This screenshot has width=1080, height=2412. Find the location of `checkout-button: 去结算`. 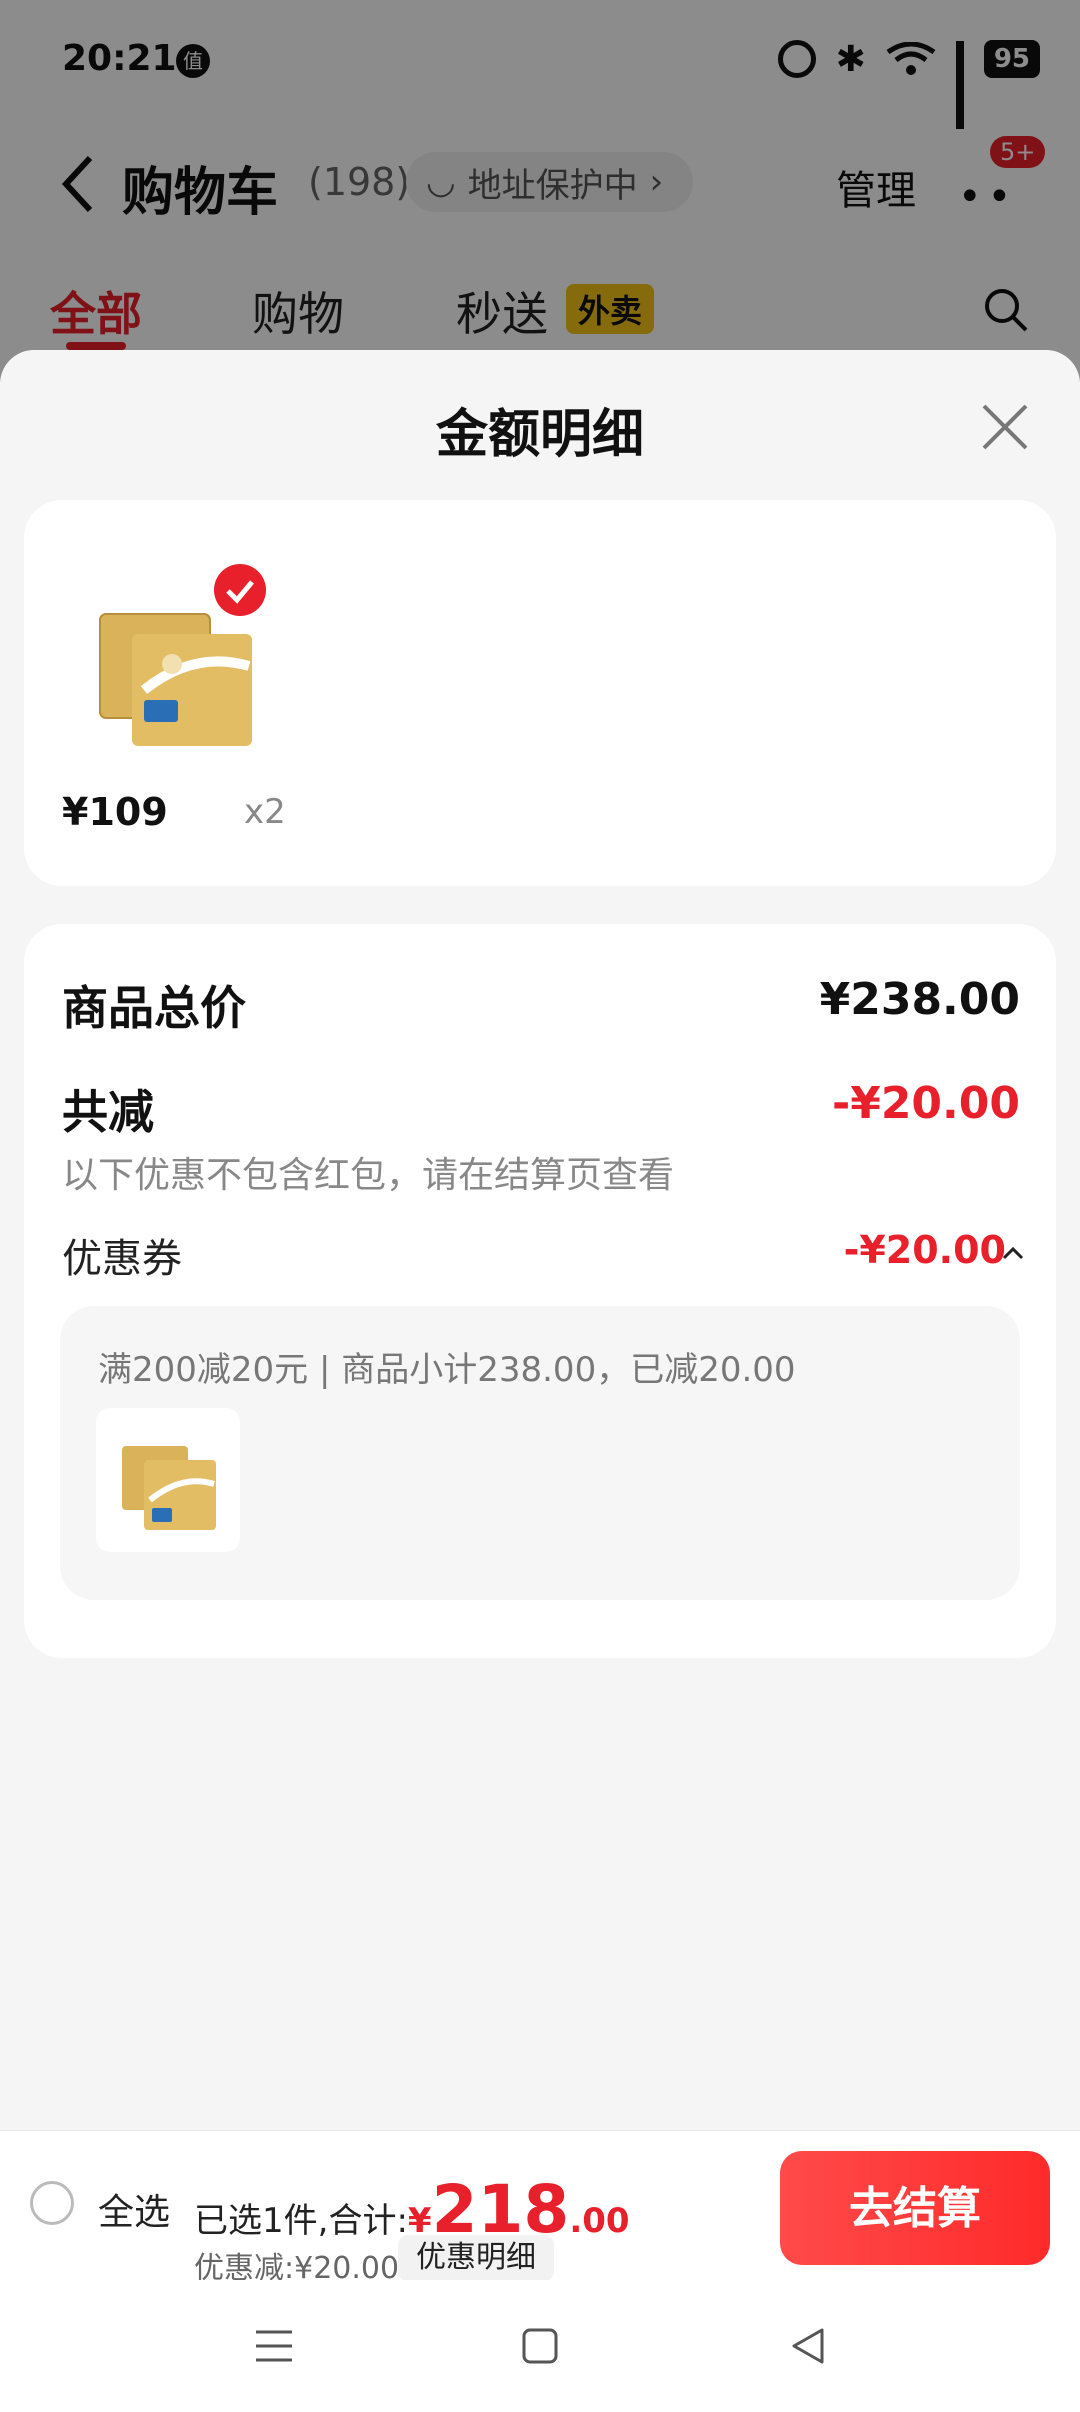

checkout-button: 去结算 is located at coordinates (915, 2208).